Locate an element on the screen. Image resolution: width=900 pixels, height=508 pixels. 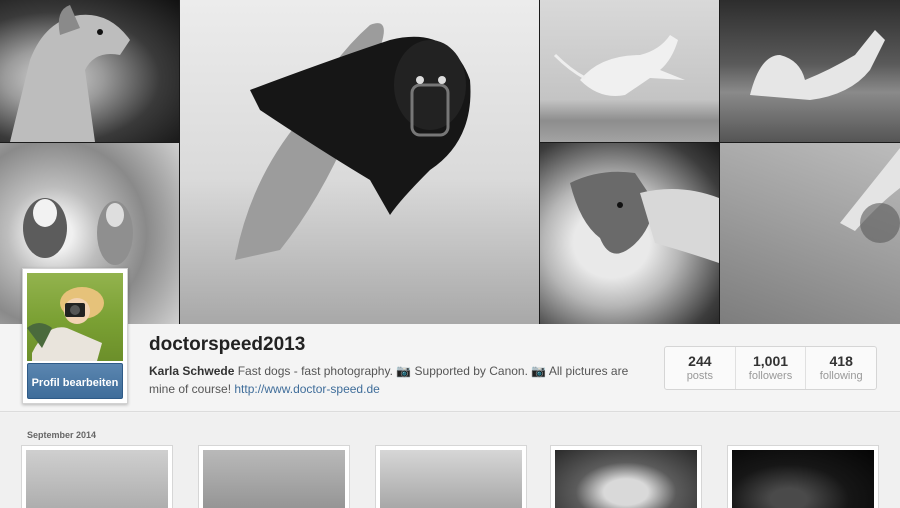
cover-photo-whippet-portrait is located at coordinates (89, 71).